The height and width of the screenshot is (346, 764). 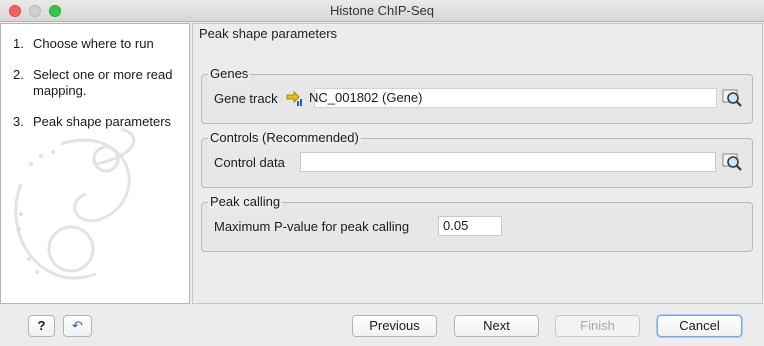 What do you see at coordinates (732, 97) in the screenshot?
I see `browse-gene-track-button` at bounding box center [732, 97].